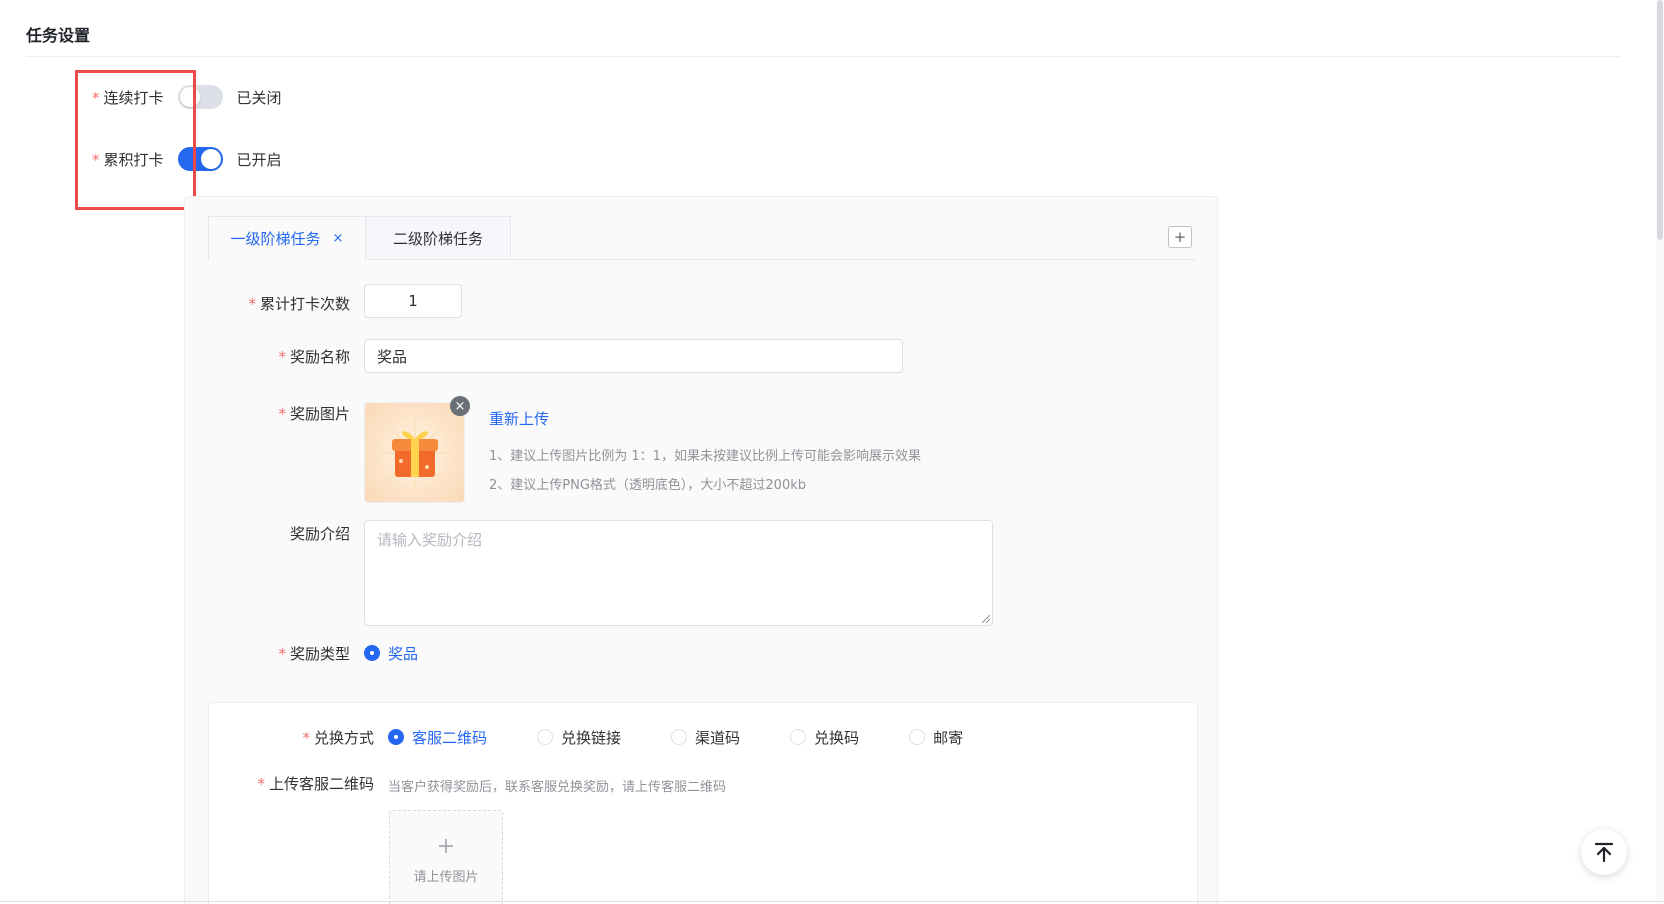 This screenshot has width=1664, height=904. I want to click on redeem-label-row: * 兑换方式, so click(312, 737).